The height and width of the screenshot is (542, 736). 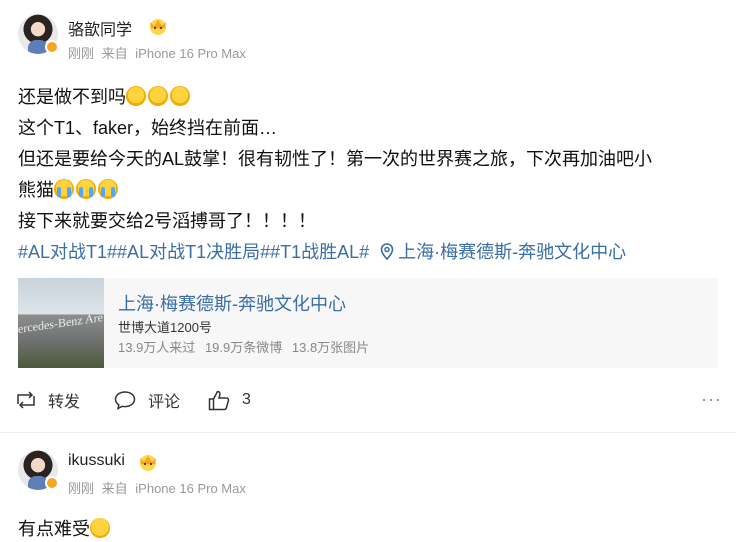 What do you see at coordinates (96, 461) in the screenshot?
I see `author-name: ikussuki` at bounding box center [96, 461].